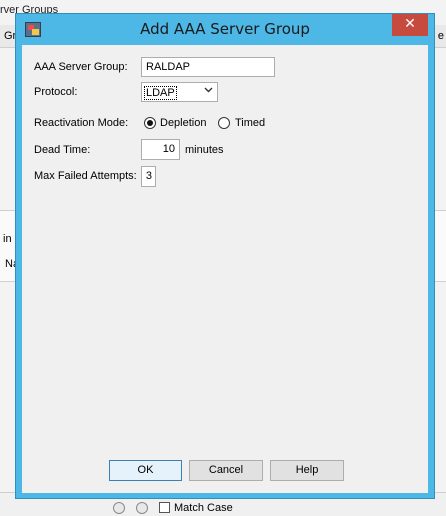  I want to click on timed-radio-label: Timed, so click(250, 123).